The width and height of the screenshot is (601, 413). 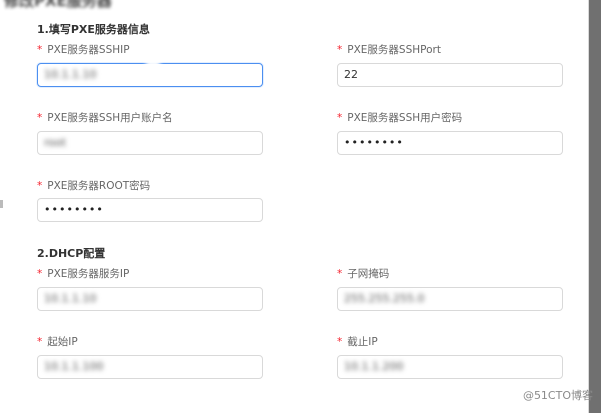 I want to click on ssh-password-value: ••••••••, so click(x=374, y=142).